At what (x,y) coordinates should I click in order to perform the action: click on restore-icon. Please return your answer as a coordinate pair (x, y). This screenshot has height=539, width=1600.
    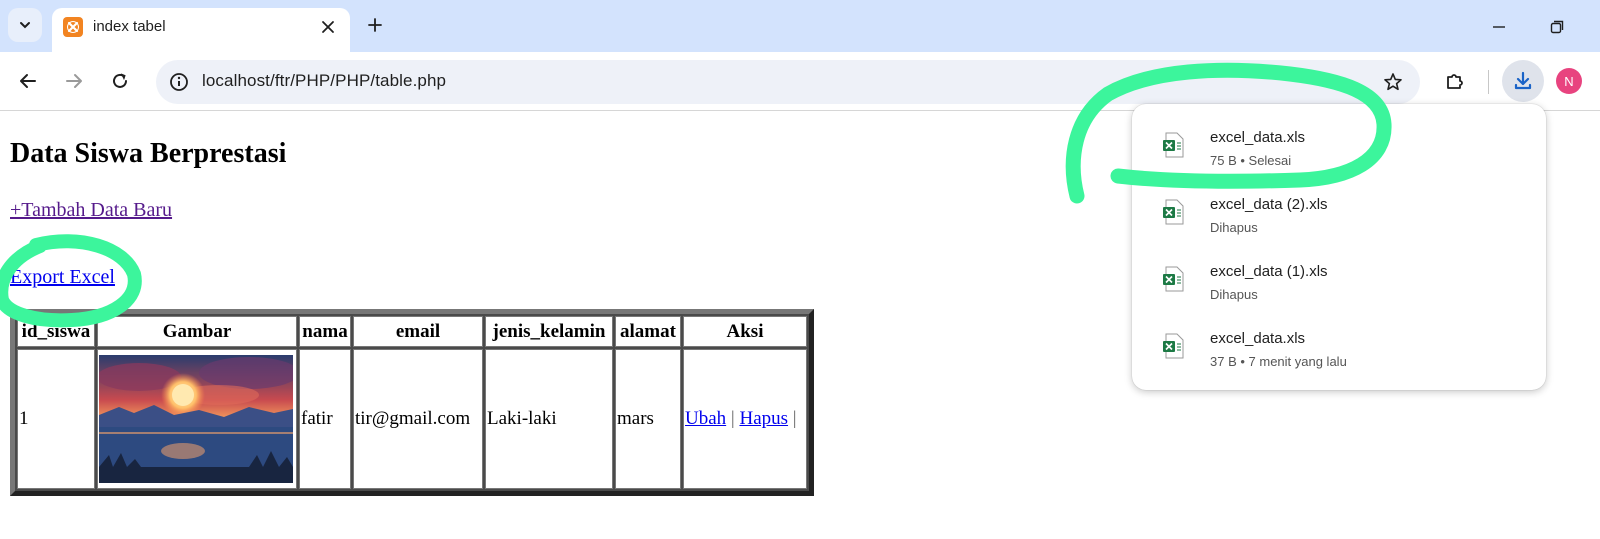
    Looking at the image, I should click on (1557, 27).